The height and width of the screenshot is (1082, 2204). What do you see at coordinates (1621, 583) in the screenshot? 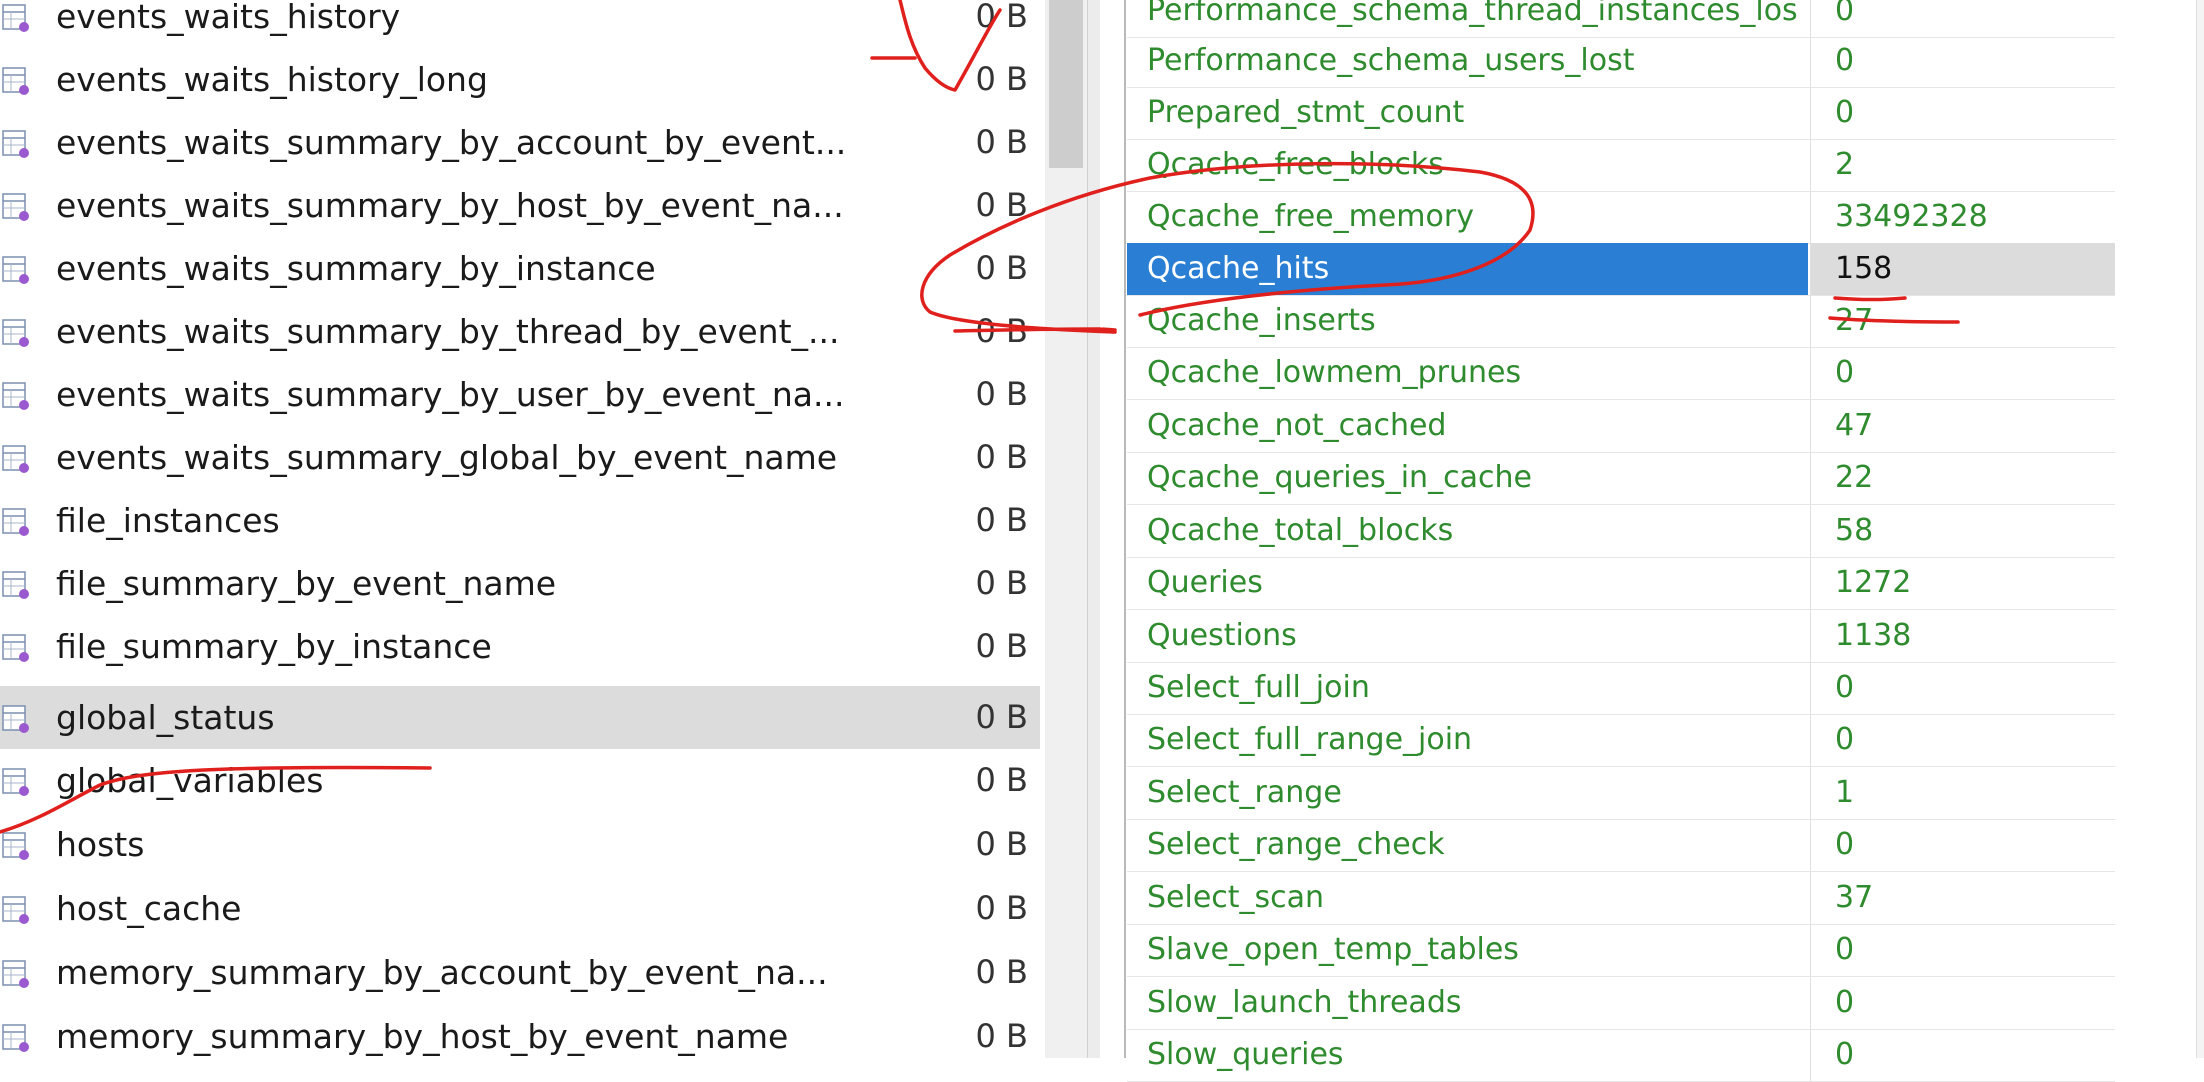
I see `grid-row: Queries 1272` at bounding box center [1621, 583].